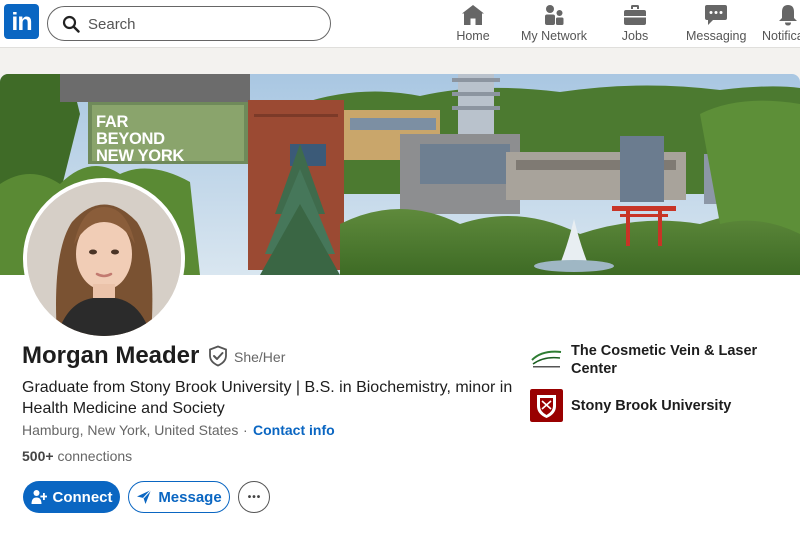  What do you see at coordinates (473, 15) in the screenshot?
I see `home-icon` at bounding box center [473, 15].